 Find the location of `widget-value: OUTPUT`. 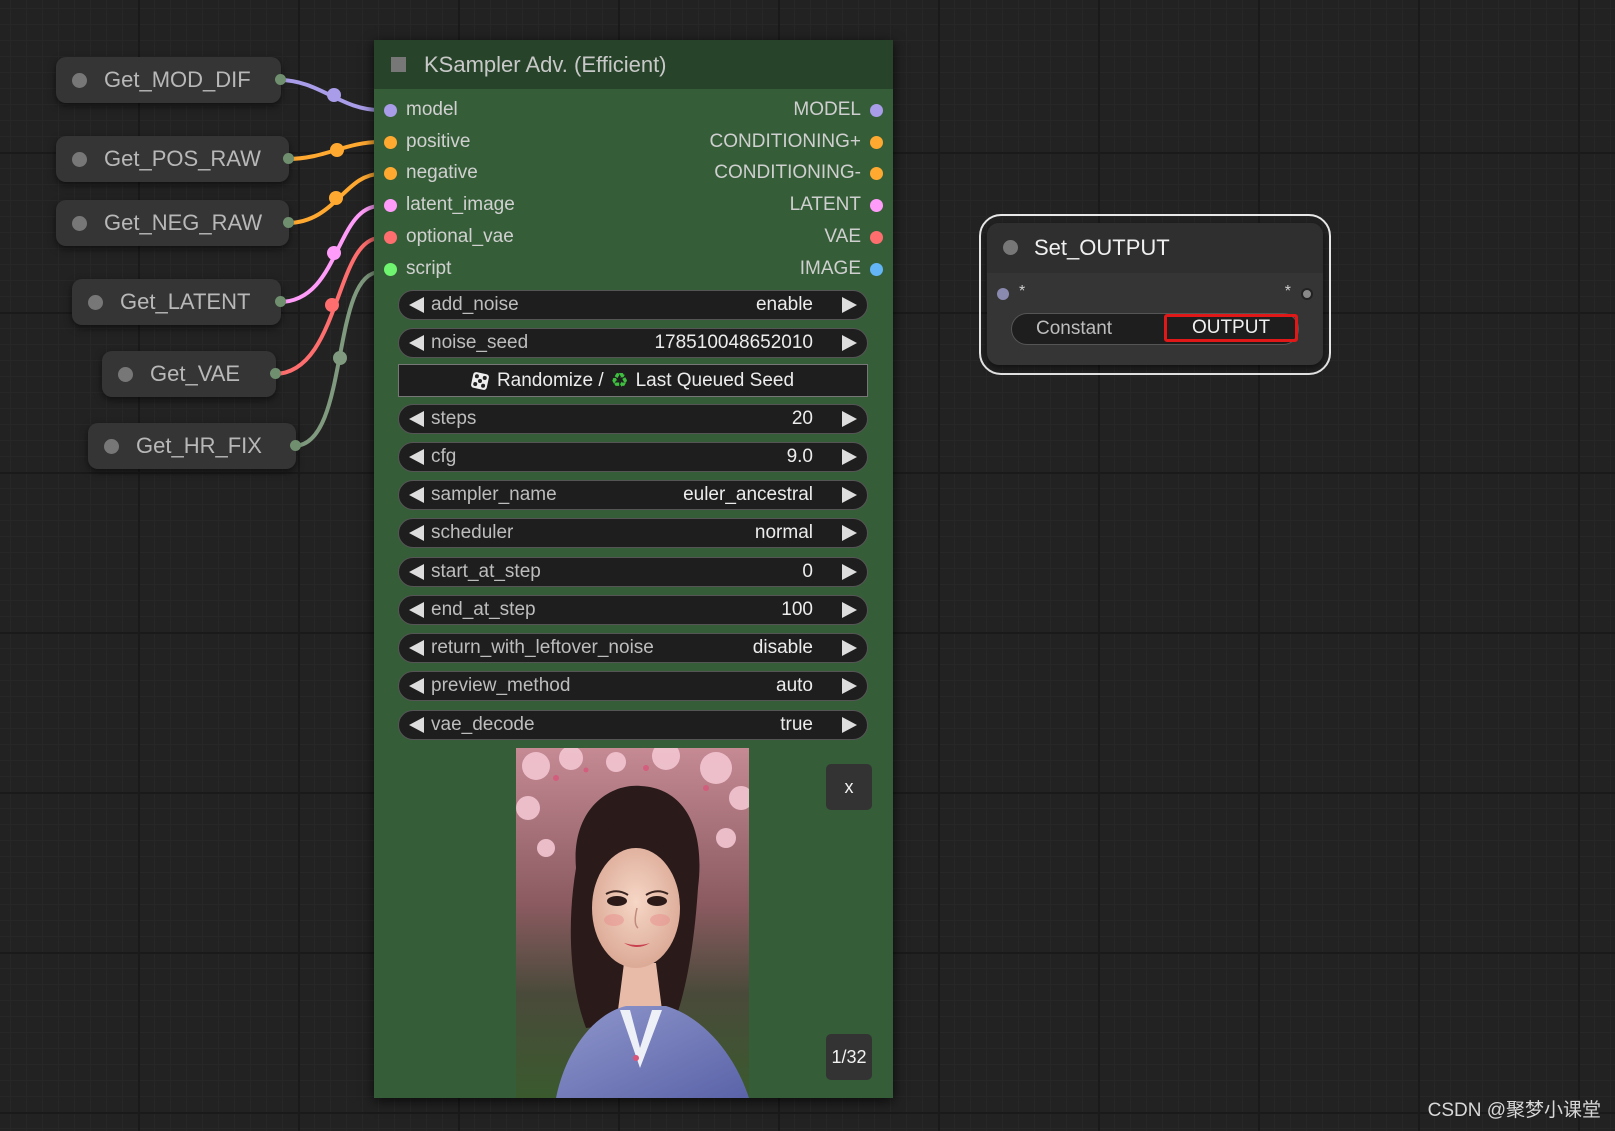

widget-value: OUTPUT is located at coordinates (1231, 328).